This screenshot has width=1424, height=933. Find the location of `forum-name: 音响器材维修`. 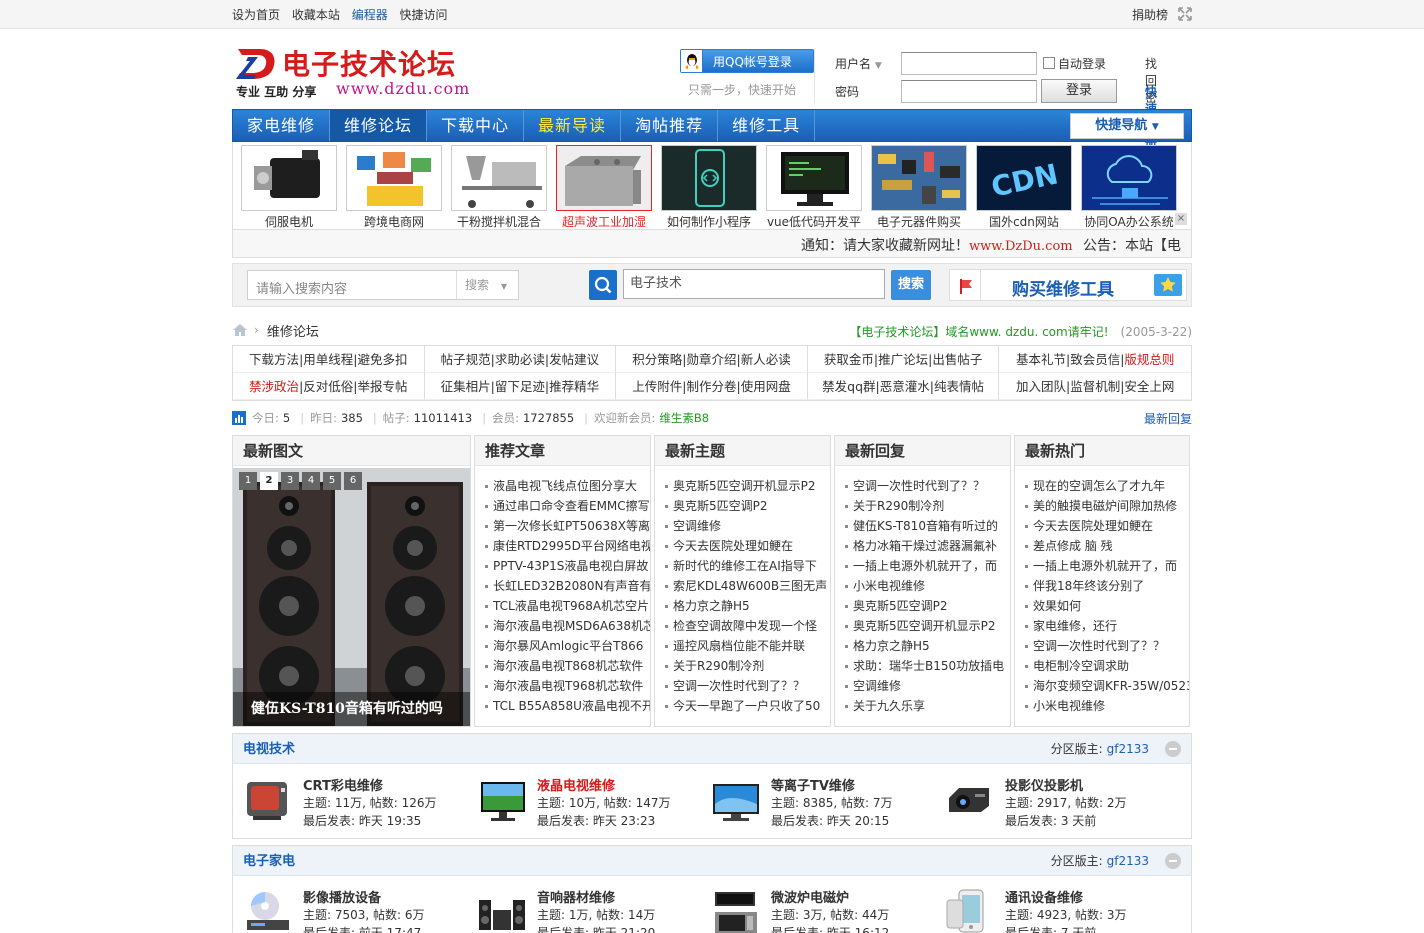

forum-name: 音响器材维修 is located at coordinates (576, 896).